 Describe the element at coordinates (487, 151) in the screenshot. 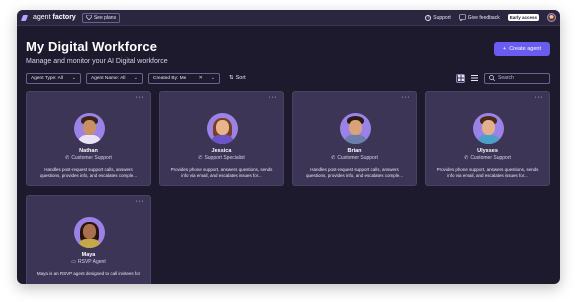

I see `agent-name: Ulysses` at that location.